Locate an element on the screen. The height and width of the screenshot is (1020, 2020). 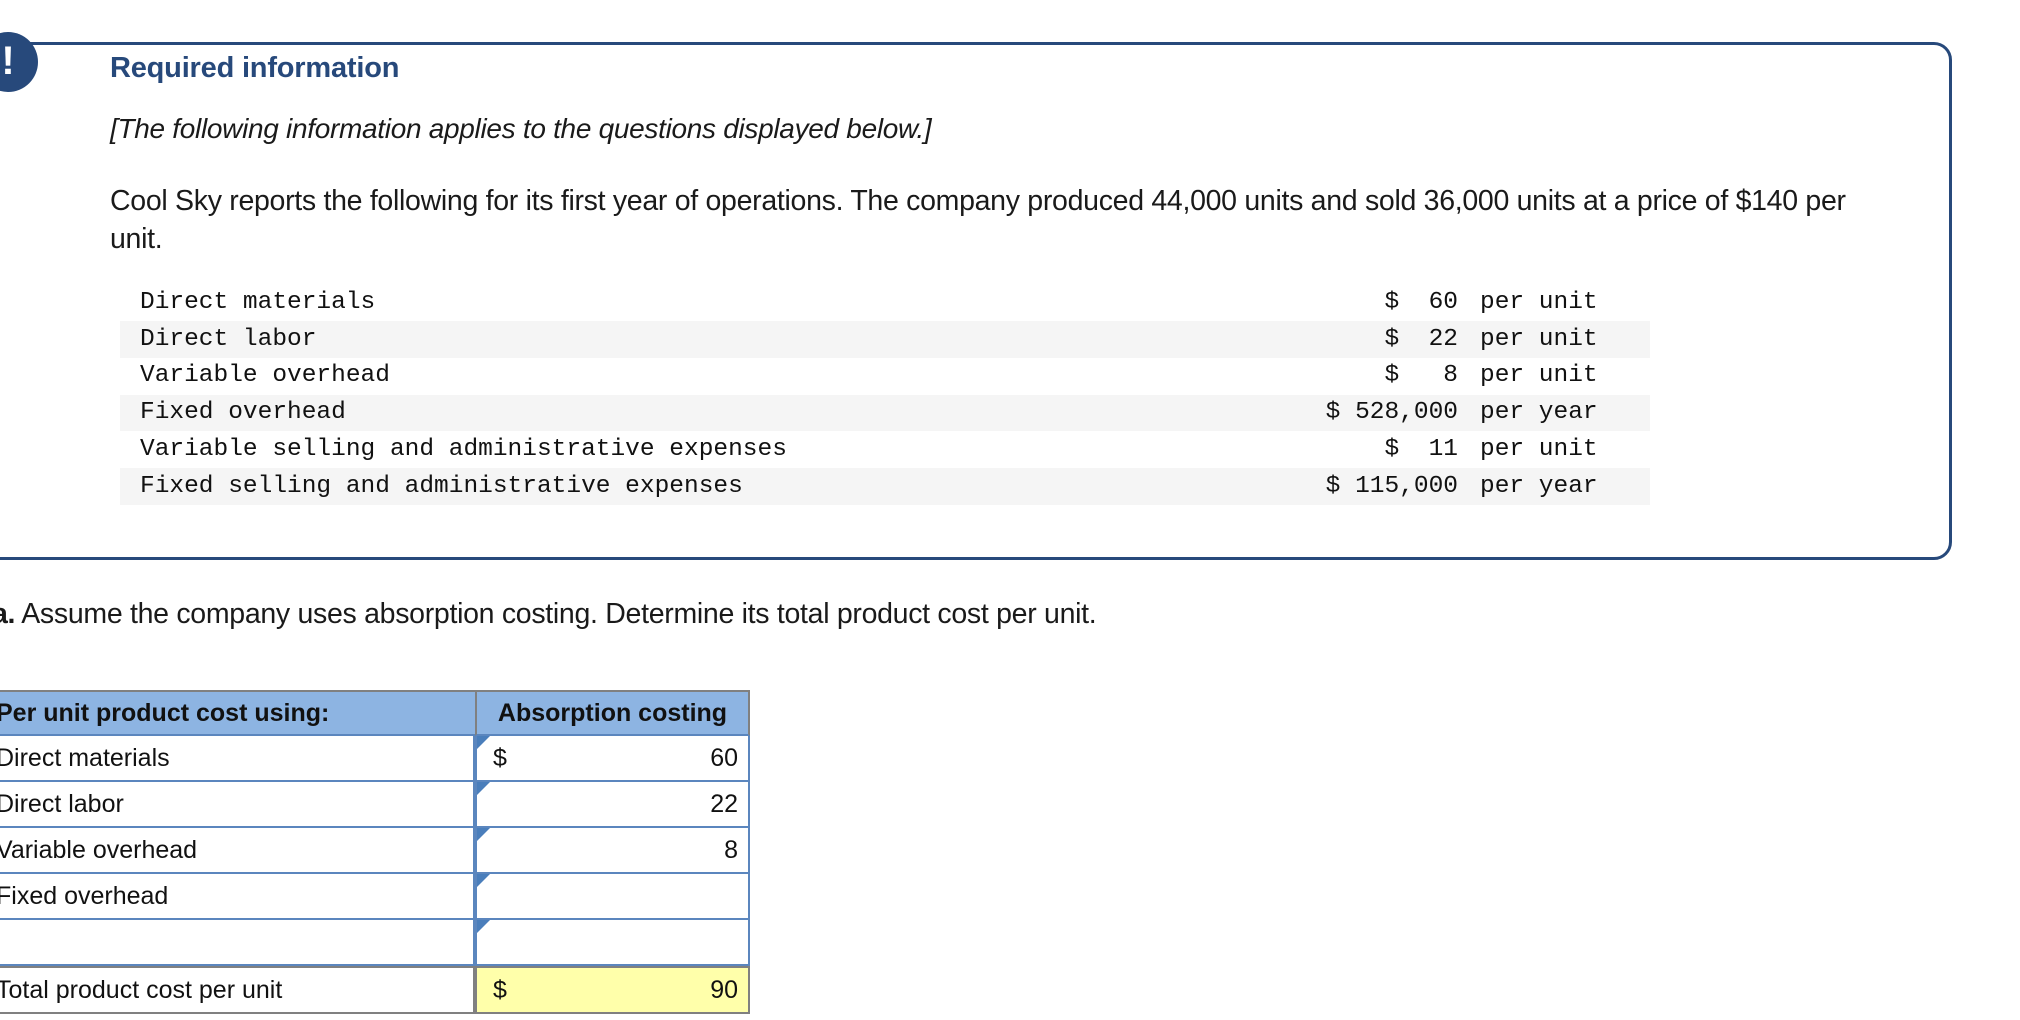
worksheet-total-label: Total product cost per unit is located at coordinates (237, 990).